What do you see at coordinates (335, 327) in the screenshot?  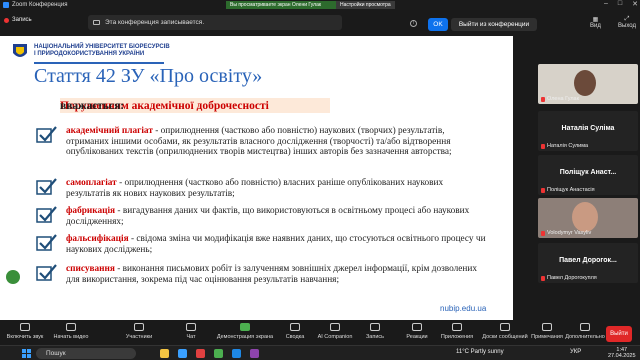 I see `sparkle-icon` at bounding box center [335, 327].